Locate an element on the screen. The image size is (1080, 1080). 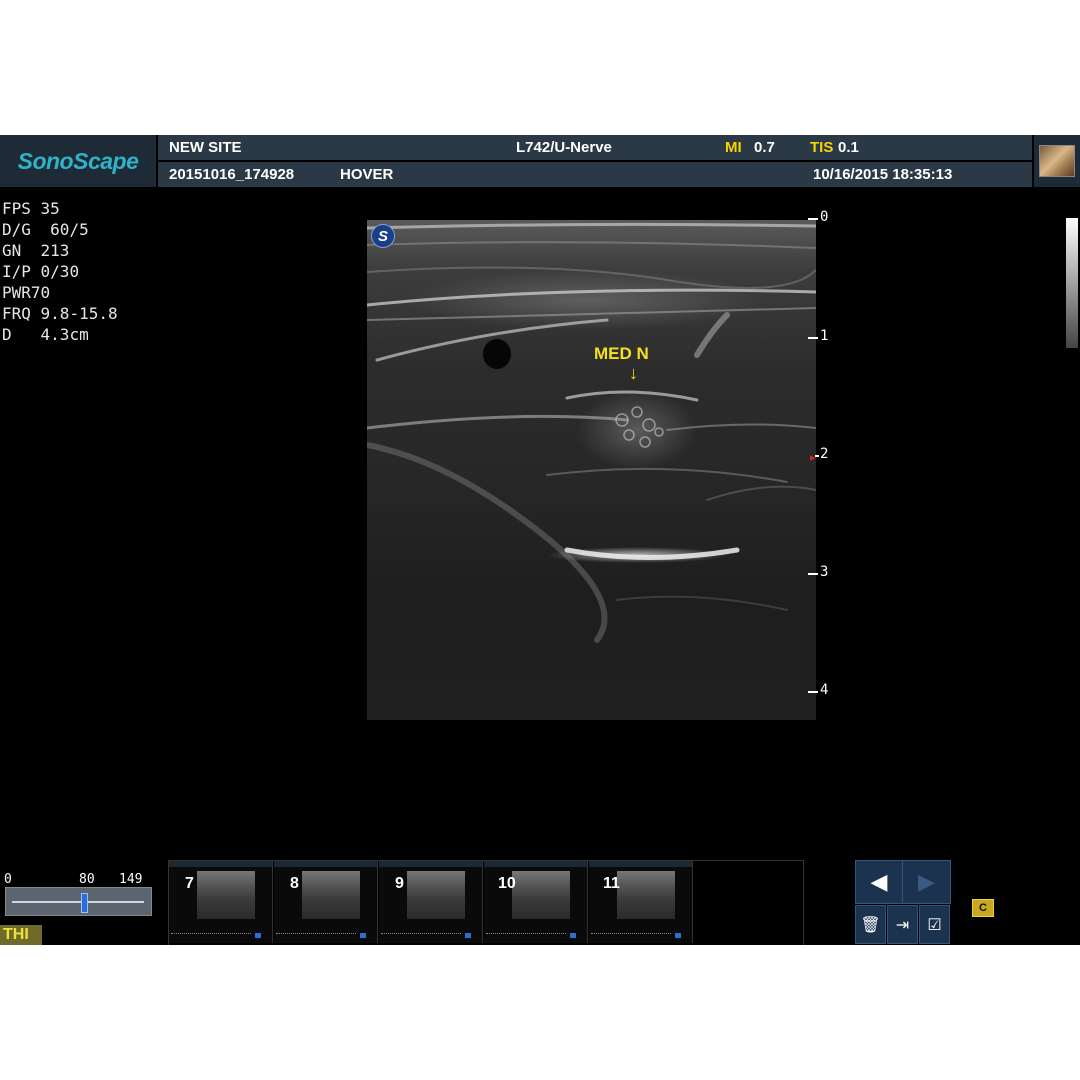
tis-label: TIS is located at coordinates (822, 147).